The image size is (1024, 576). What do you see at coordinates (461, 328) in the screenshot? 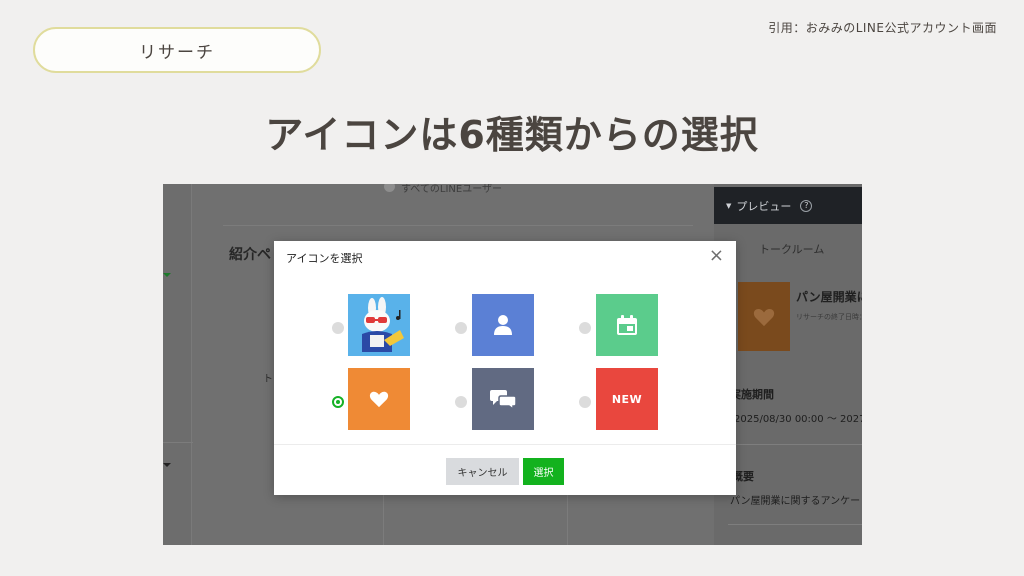
I see `icon-option-radio-person` at bounding box center [461, 328].